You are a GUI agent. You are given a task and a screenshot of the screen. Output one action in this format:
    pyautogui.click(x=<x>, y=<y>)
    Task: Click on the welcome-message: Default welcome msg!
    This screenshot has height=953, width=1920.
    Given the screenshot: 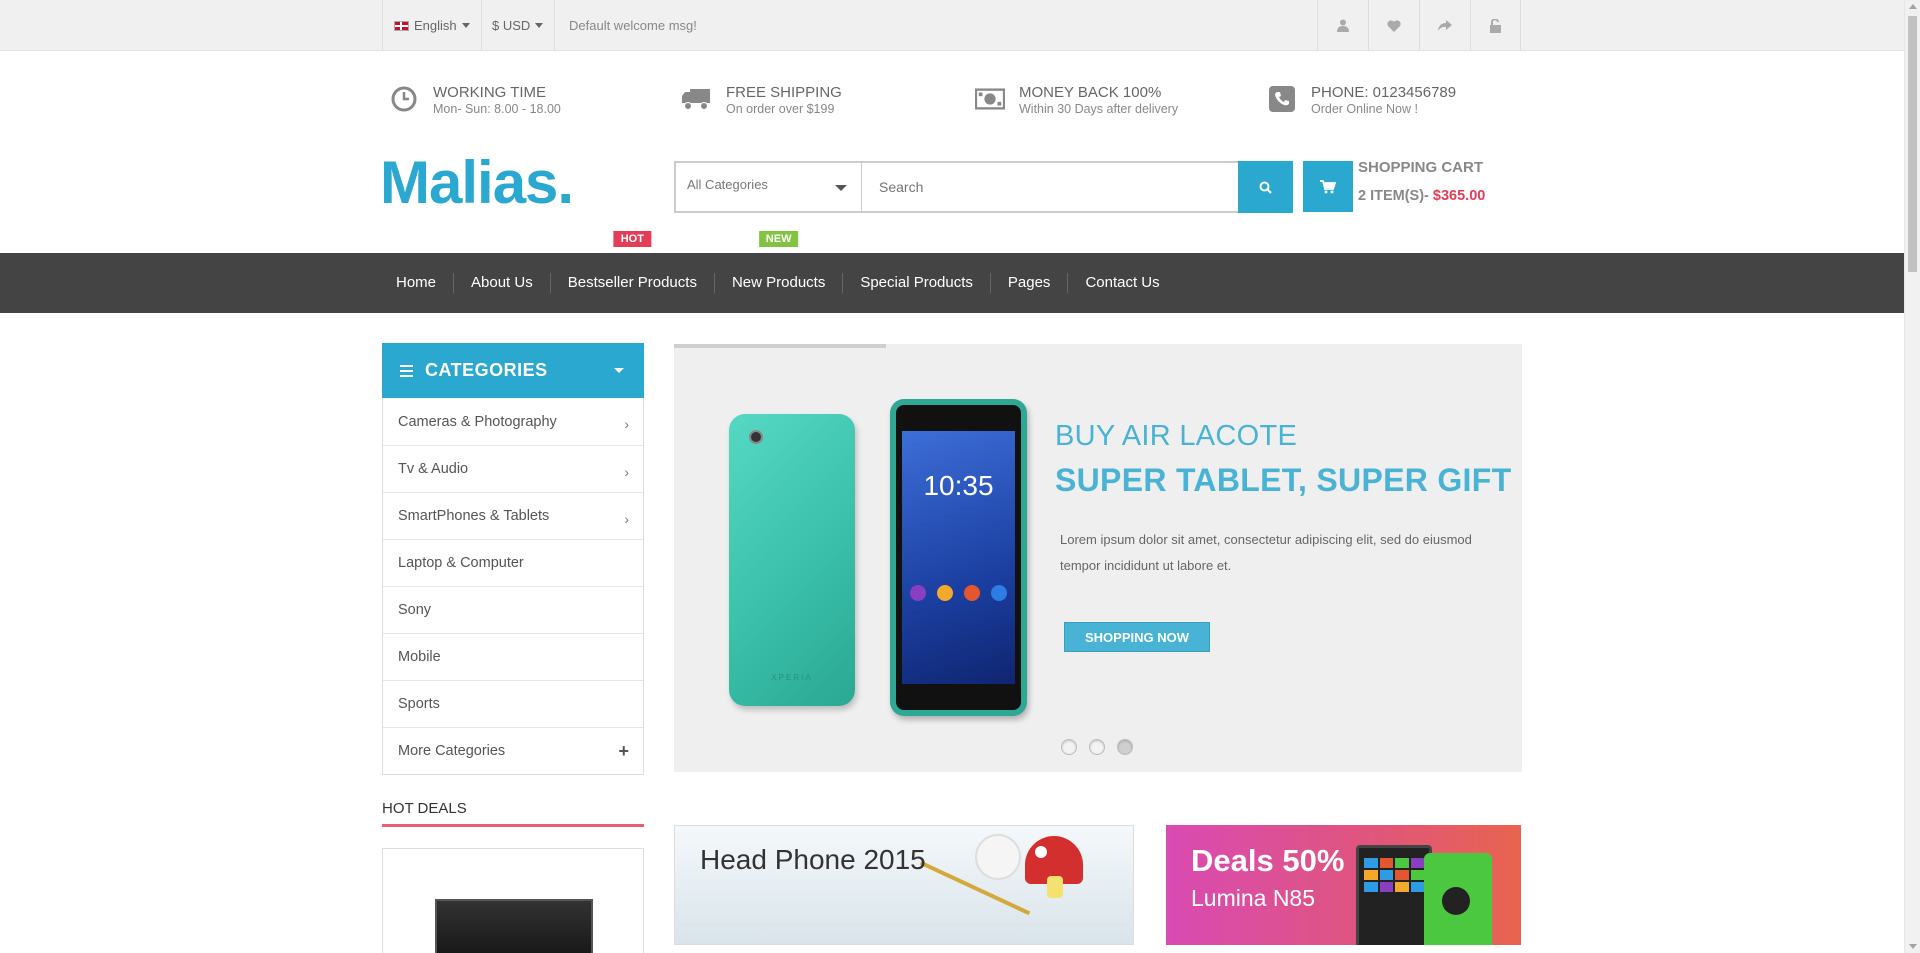 What is the action you would take?
    pyautogui.click(x=633, y=25)
    